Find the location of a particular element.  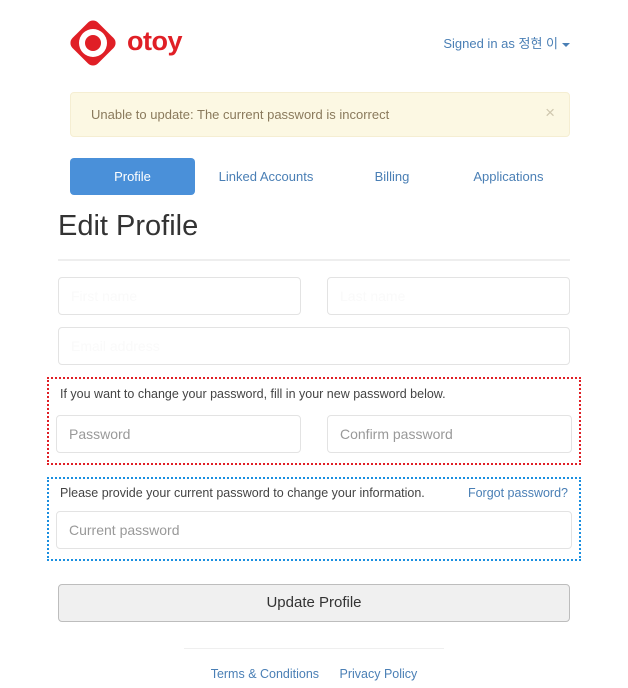

name-row is located at coordinates (314, 296).